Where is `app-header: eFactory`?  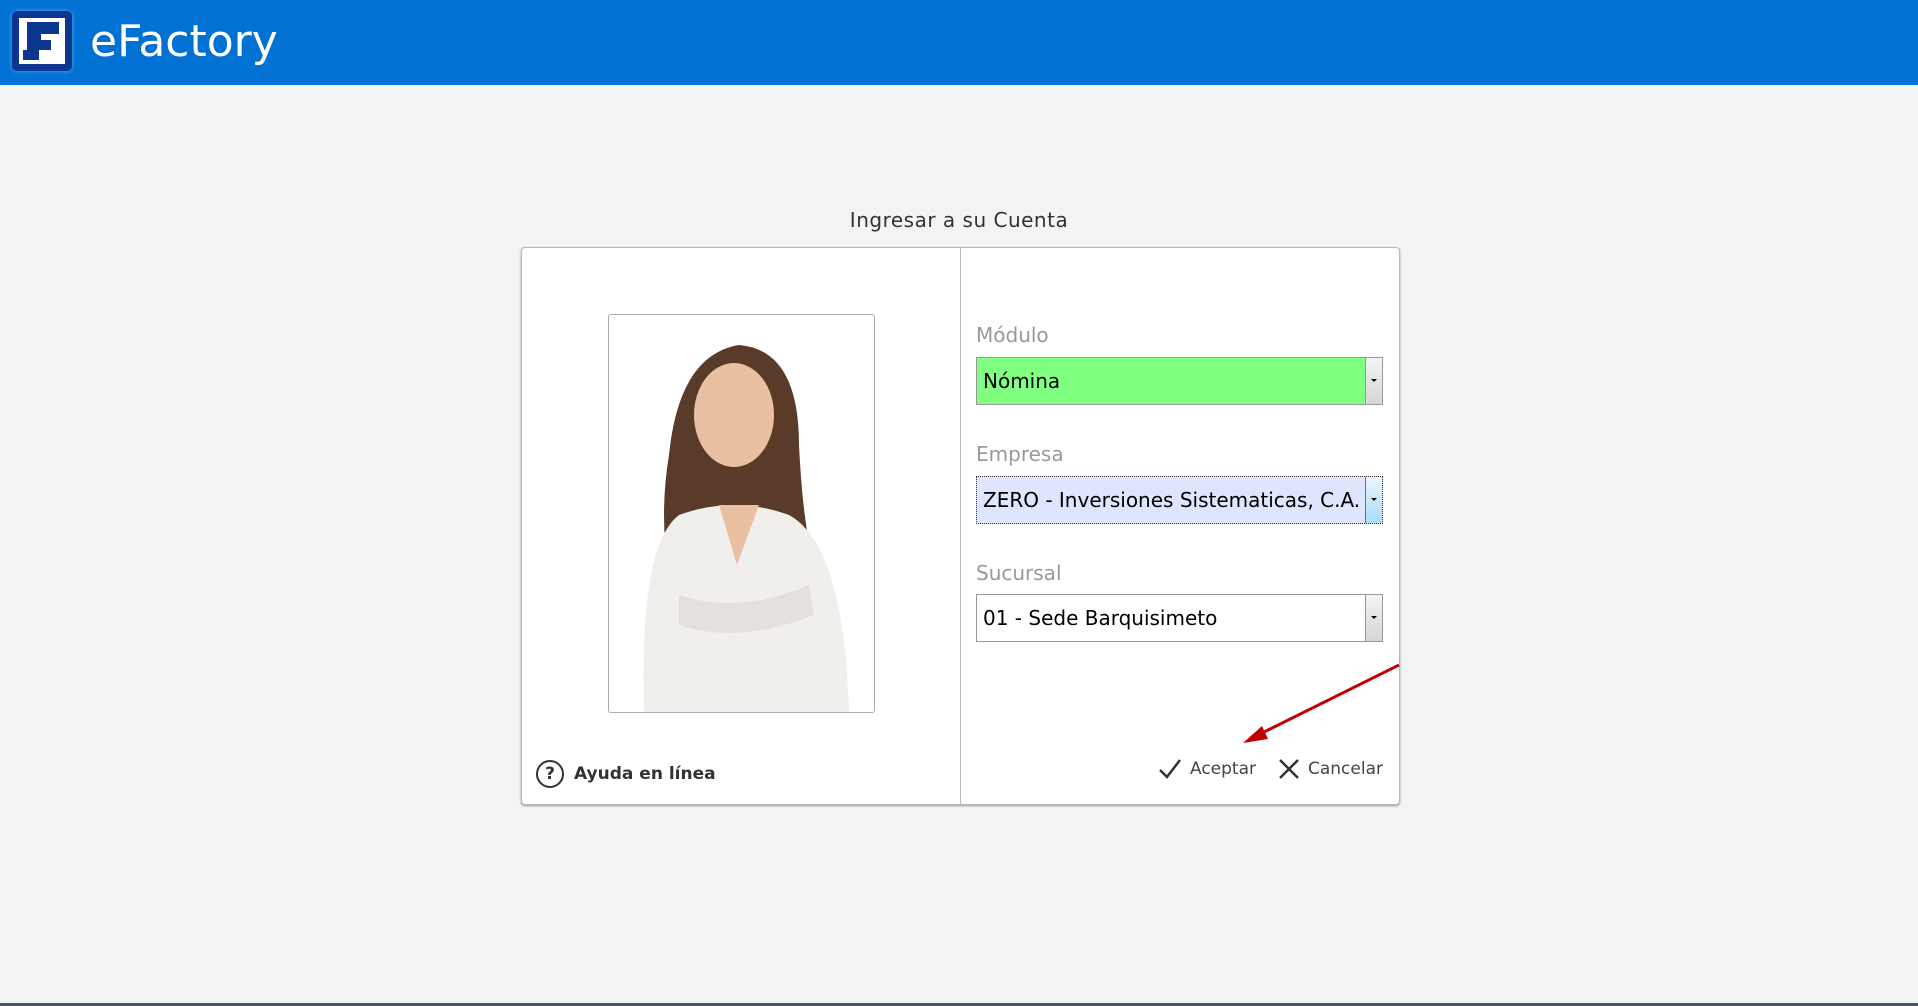 app-header: eFactory is located at coordinates (959, 42).